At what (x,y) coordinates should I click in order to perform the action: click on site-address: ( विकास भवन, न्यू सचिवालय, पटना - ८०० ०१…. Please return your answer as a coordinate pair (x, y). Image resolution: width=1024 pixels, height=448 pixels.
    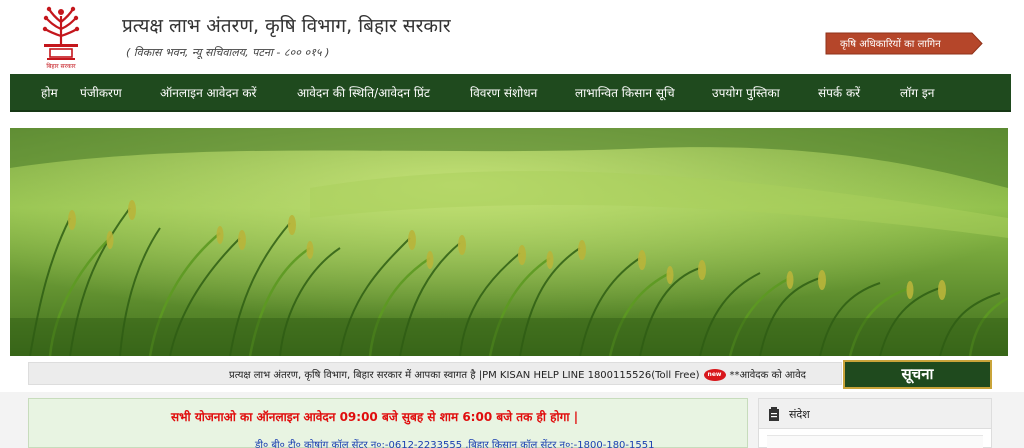
    Looking at the image, I should click on (228, 52).